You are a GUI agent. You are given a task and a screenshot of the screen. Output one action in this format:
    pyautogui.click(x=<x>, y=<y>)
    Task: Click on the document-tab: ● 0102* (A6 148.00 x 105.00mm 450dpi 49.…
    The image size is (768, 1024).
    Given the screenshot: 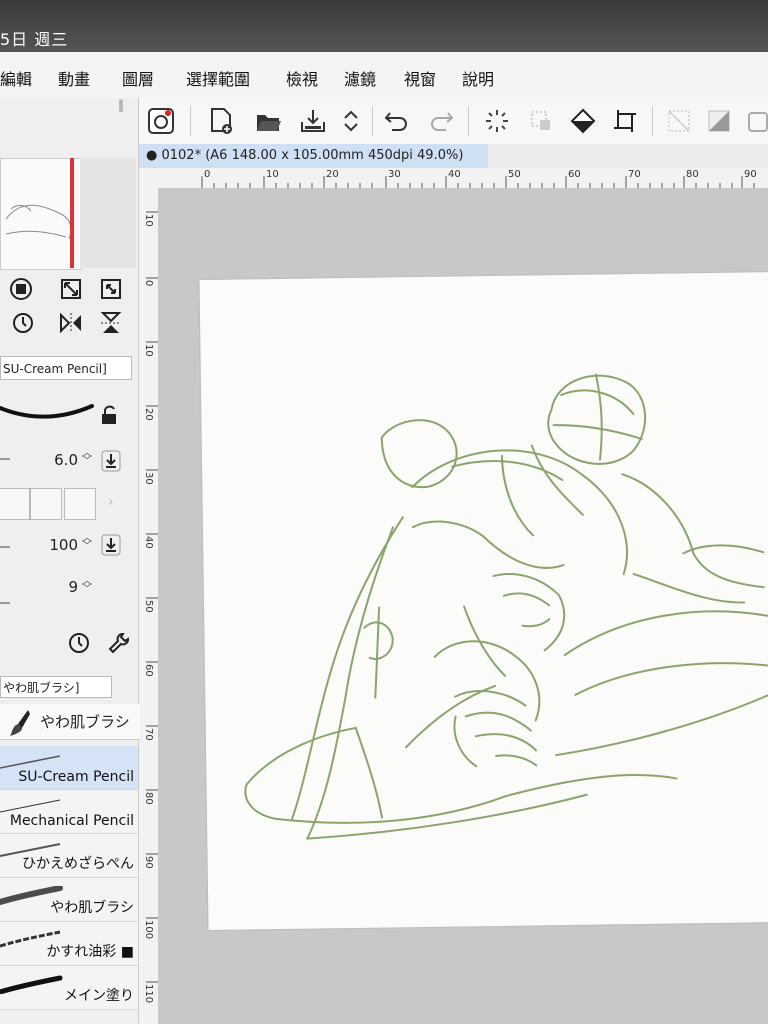 What is the action you would take?
    pyautogui.click(x=313, y=156)
    